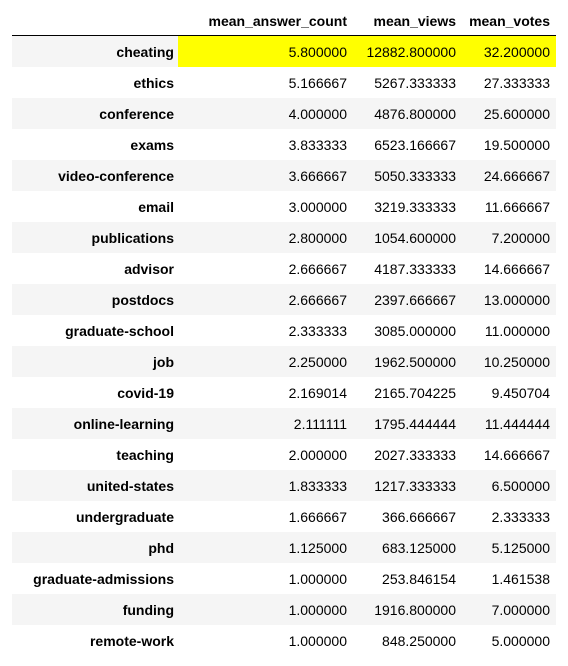 This screenshot has width=568, height=666. What do you see at coordinates (153, 82) in the screenshot?
I see `row-index-label: ethics` at bounding box center [153, 82].